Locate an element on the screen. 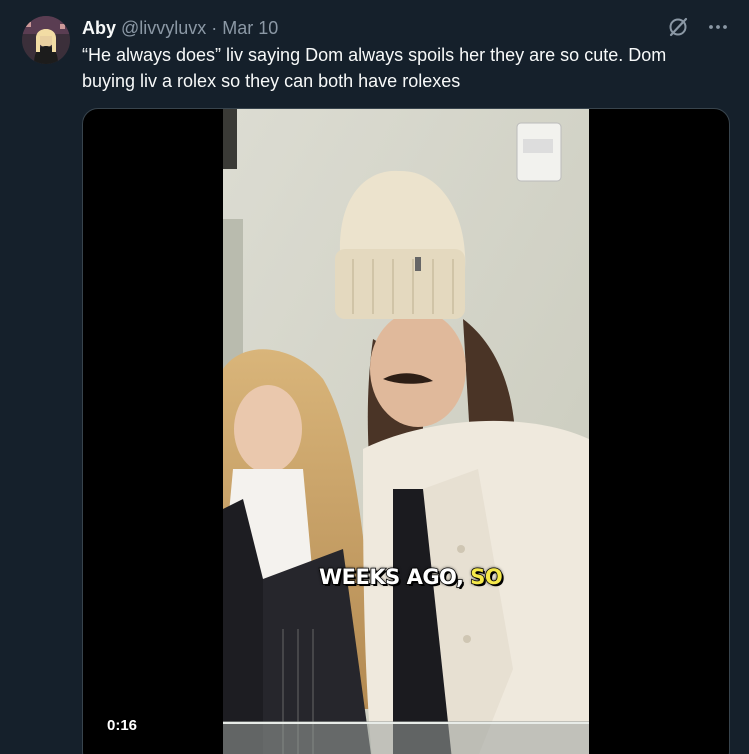 This screenshot has height=754, width=749. tweet-header: Aby @livvyluvx · Mar 10 is located at coordinates (180, 28).